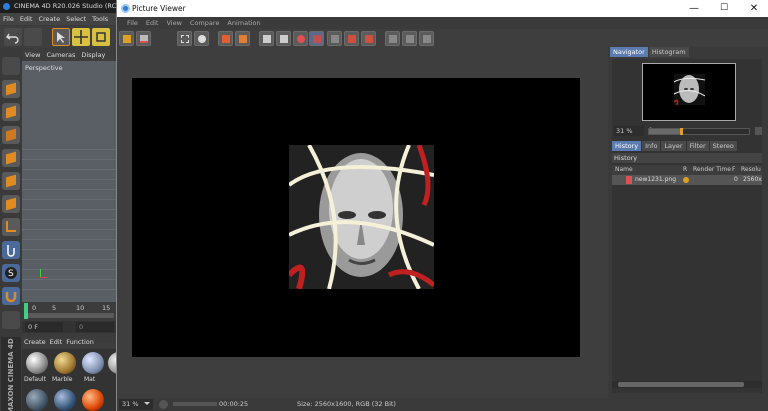 This screenshot has height=411, width=768. What do you see at coordinates (243, 23) in the screenshot?
I see `pv-menu-animation: Animation` at bounding box center [243, 23].